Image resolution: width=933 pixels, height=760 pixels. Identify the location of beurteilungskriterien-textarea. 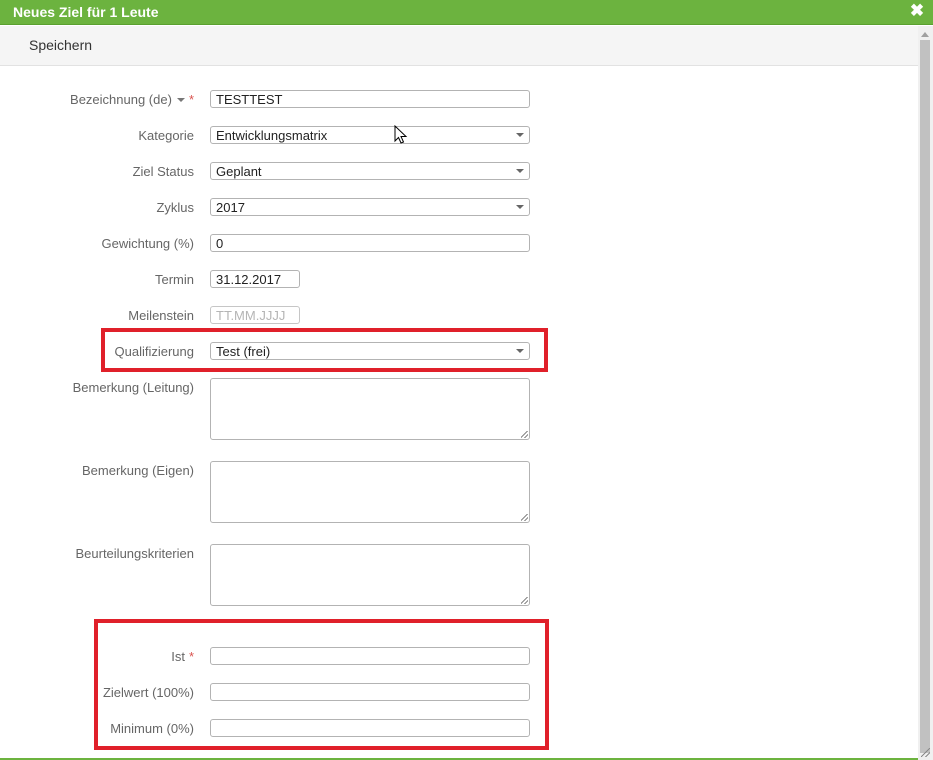
(370, 575).